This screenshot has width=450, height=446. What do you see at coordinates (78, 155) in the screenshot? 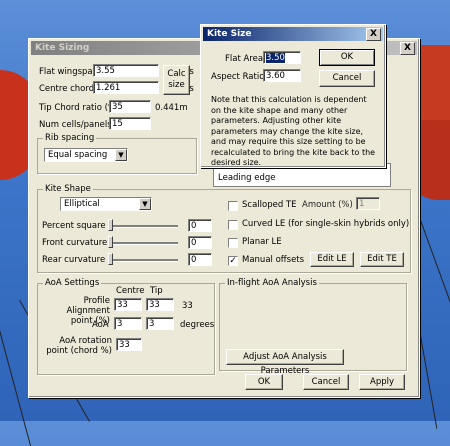
I see `rib-spacing-value: Equal spacing` at bounding box center [78, 155].